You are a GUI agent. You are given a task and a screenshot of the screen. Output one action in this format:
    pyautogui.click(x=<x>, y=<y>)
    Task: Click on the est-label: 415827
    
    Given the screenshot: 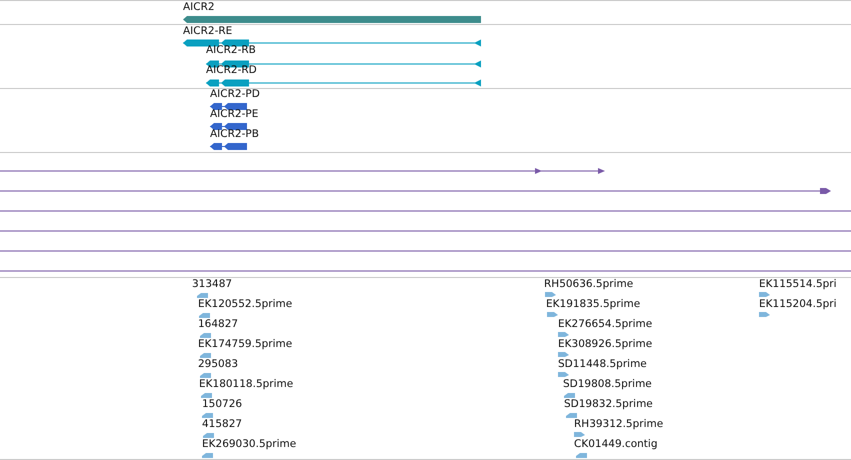 What is the action you would take?
    pyautogui.click(x=222, y=424)
    